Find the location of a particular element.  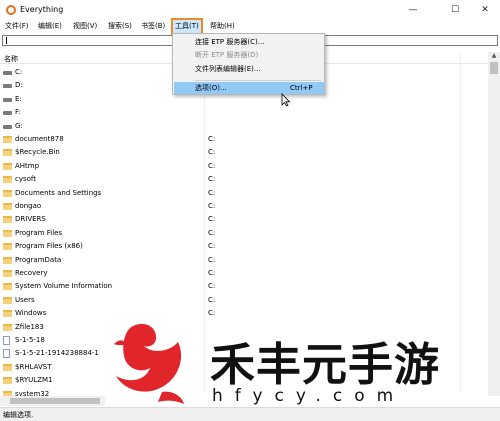

menu-bookmarks: 书签(B) is located at coordinates (153, 26).